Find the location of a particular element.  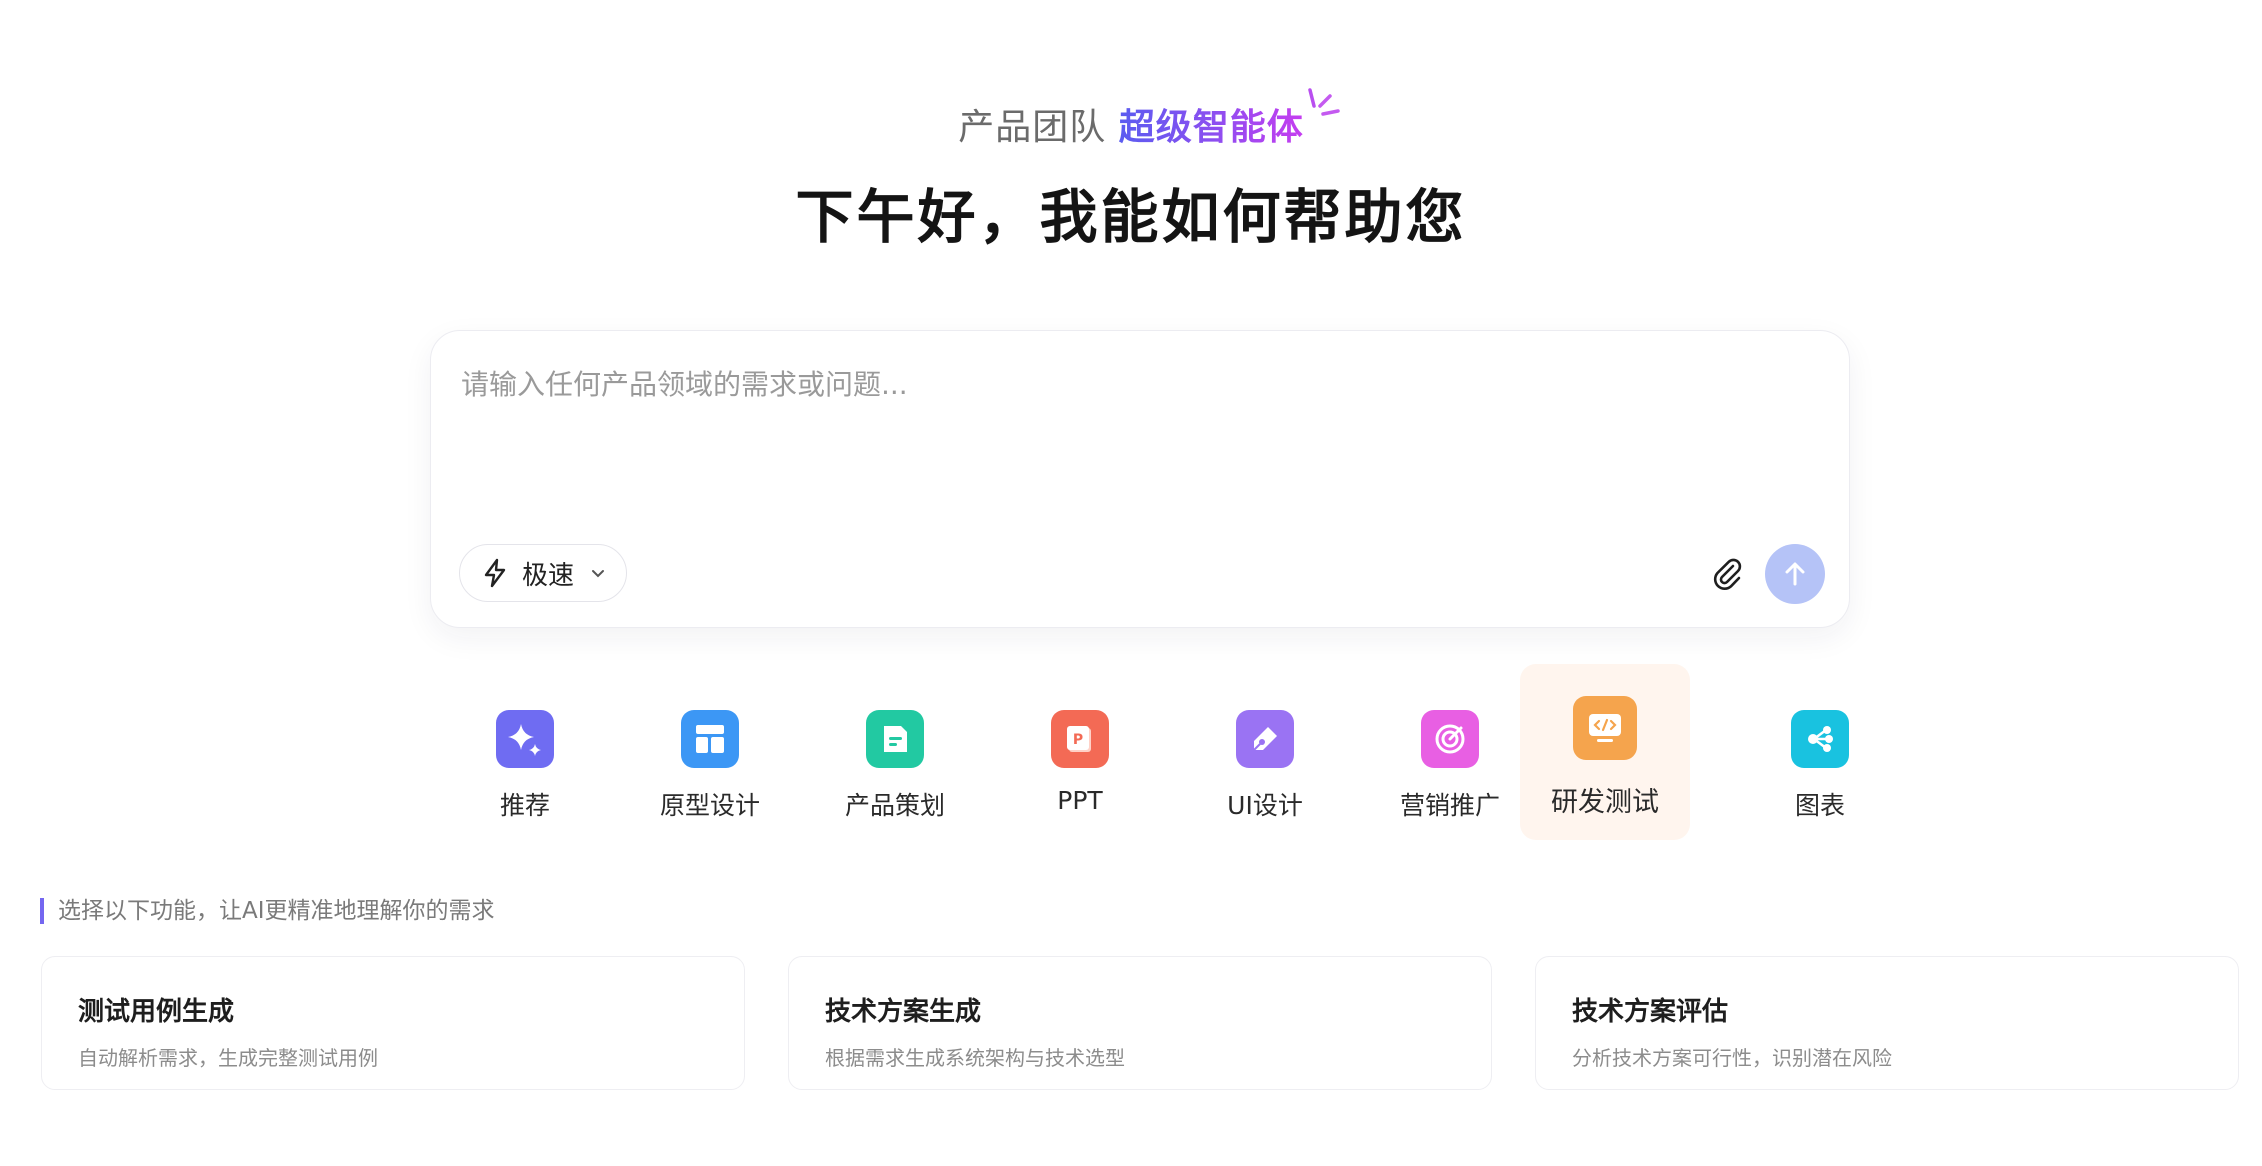

feature-desc: 分析技术方案可行性，识别潜在风险 is located at coordinates (1732, 1058).